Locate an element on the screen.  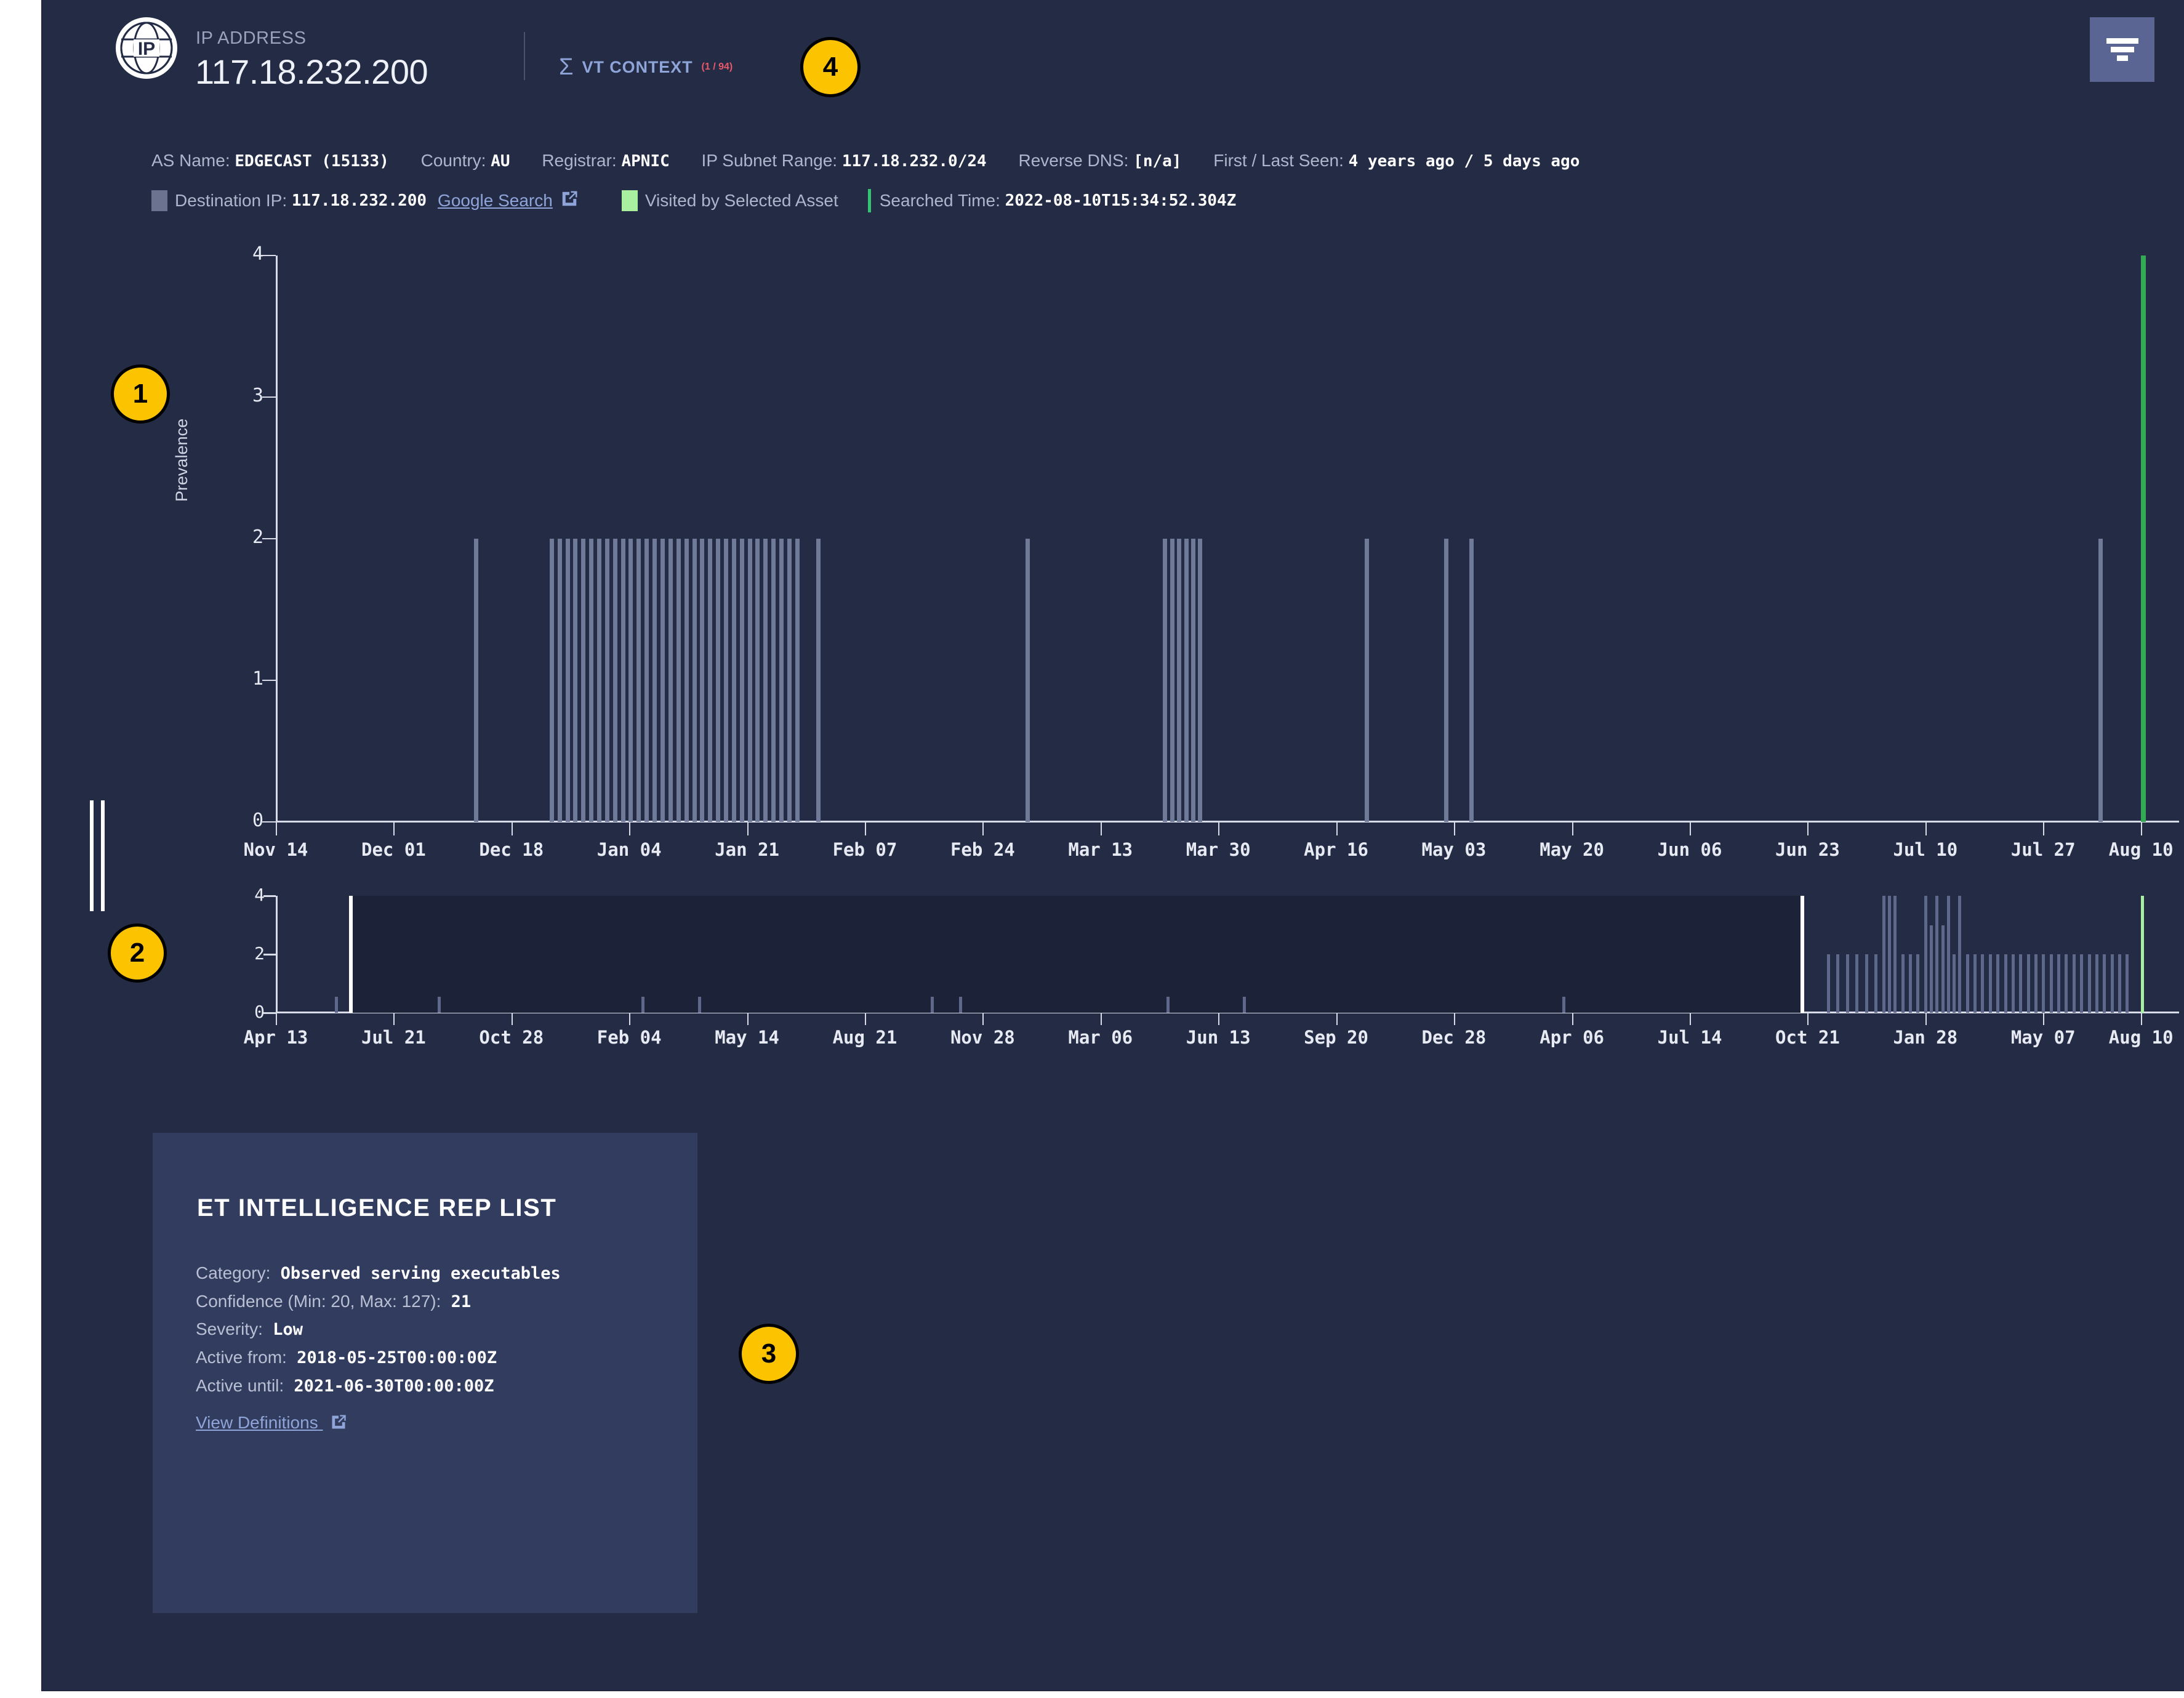
y-tick-label: 3 is located at coordinates (257, 395).